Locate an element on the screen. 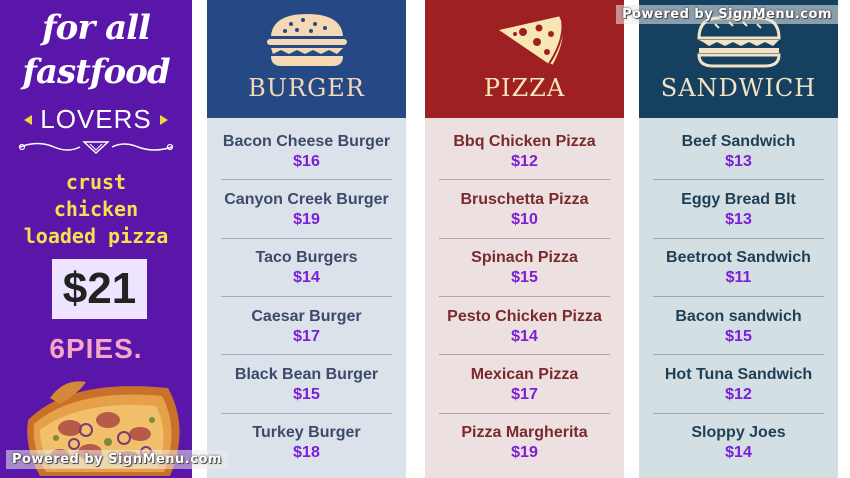  menu-item: Beef Sandwich $13 is located at coordinates (738, 153).